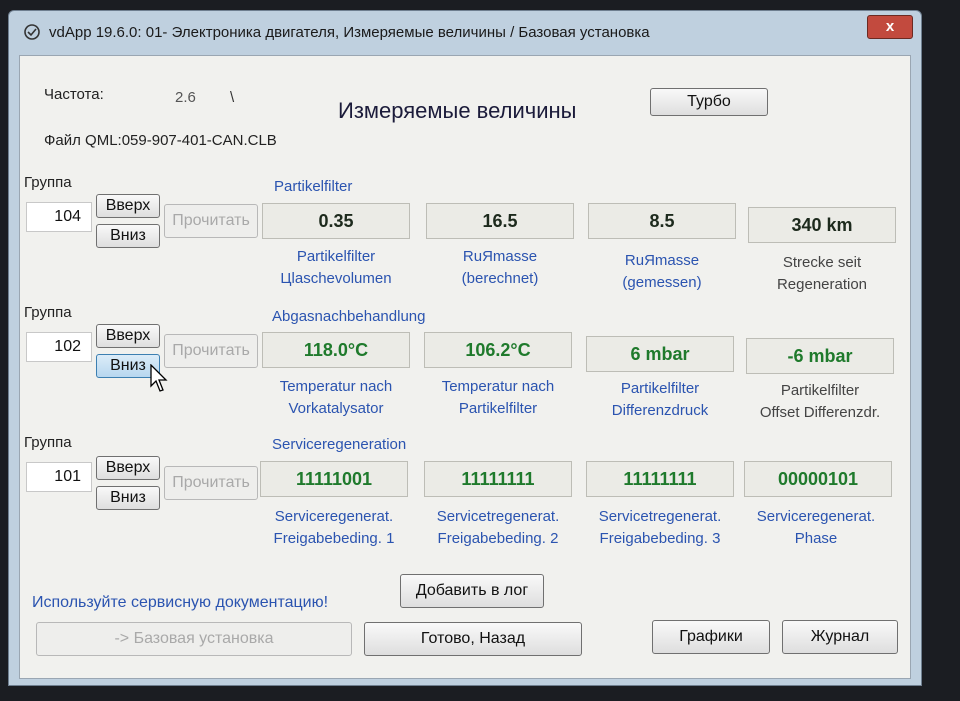  What do you see at coordinates (820, 356) in the screenshot?
I see `value-cell: -6 mbar` at bounding box center [820, 356].